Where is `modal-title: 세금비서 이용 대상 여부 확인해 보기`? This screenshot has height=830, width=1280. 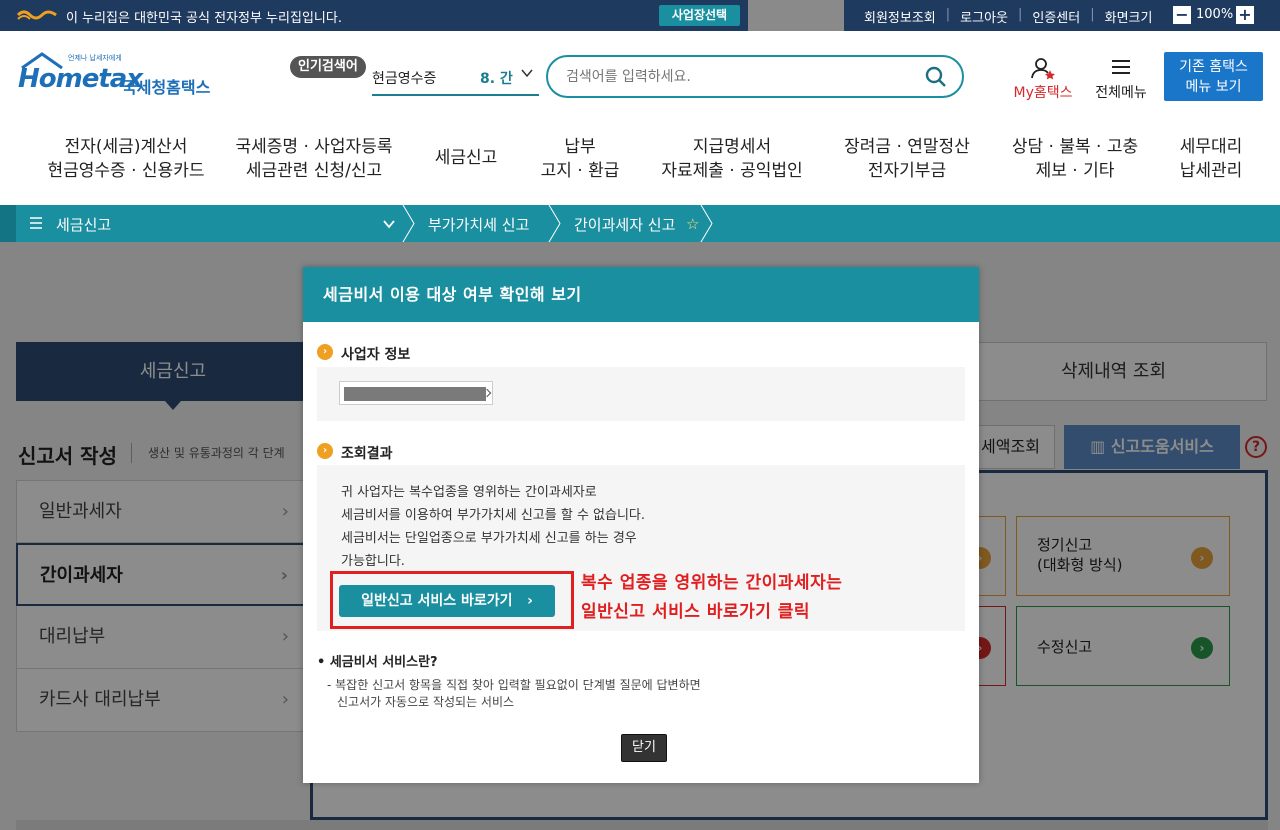
modal-title: 세금비서 이용 대상 여부 확인해 보기 is located at coordinates (641, 294).